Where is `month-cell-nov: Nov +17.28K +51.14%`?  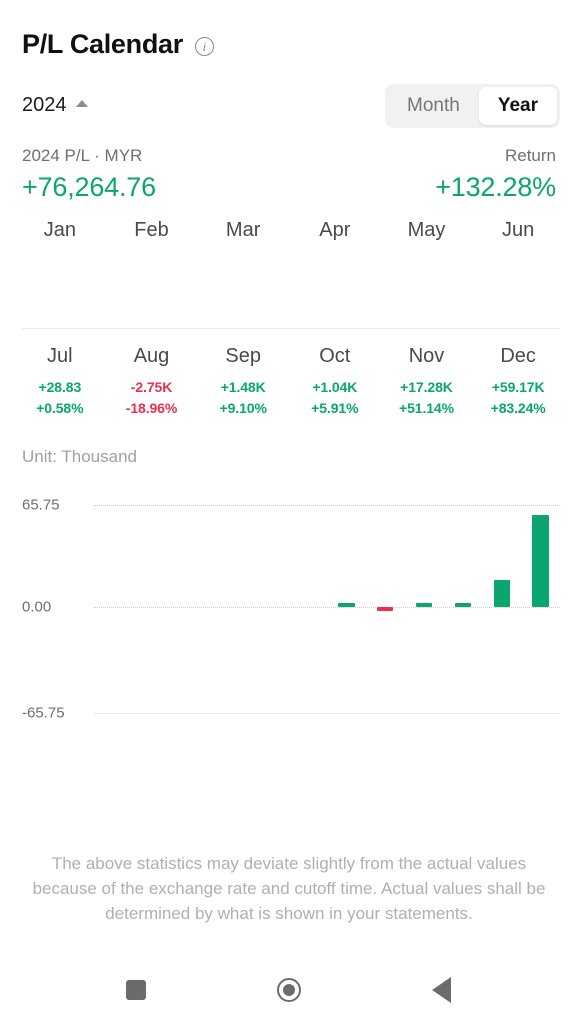
month-cell-nov: Nov +17.28K +51.14% is located at coordinates (427, 381).